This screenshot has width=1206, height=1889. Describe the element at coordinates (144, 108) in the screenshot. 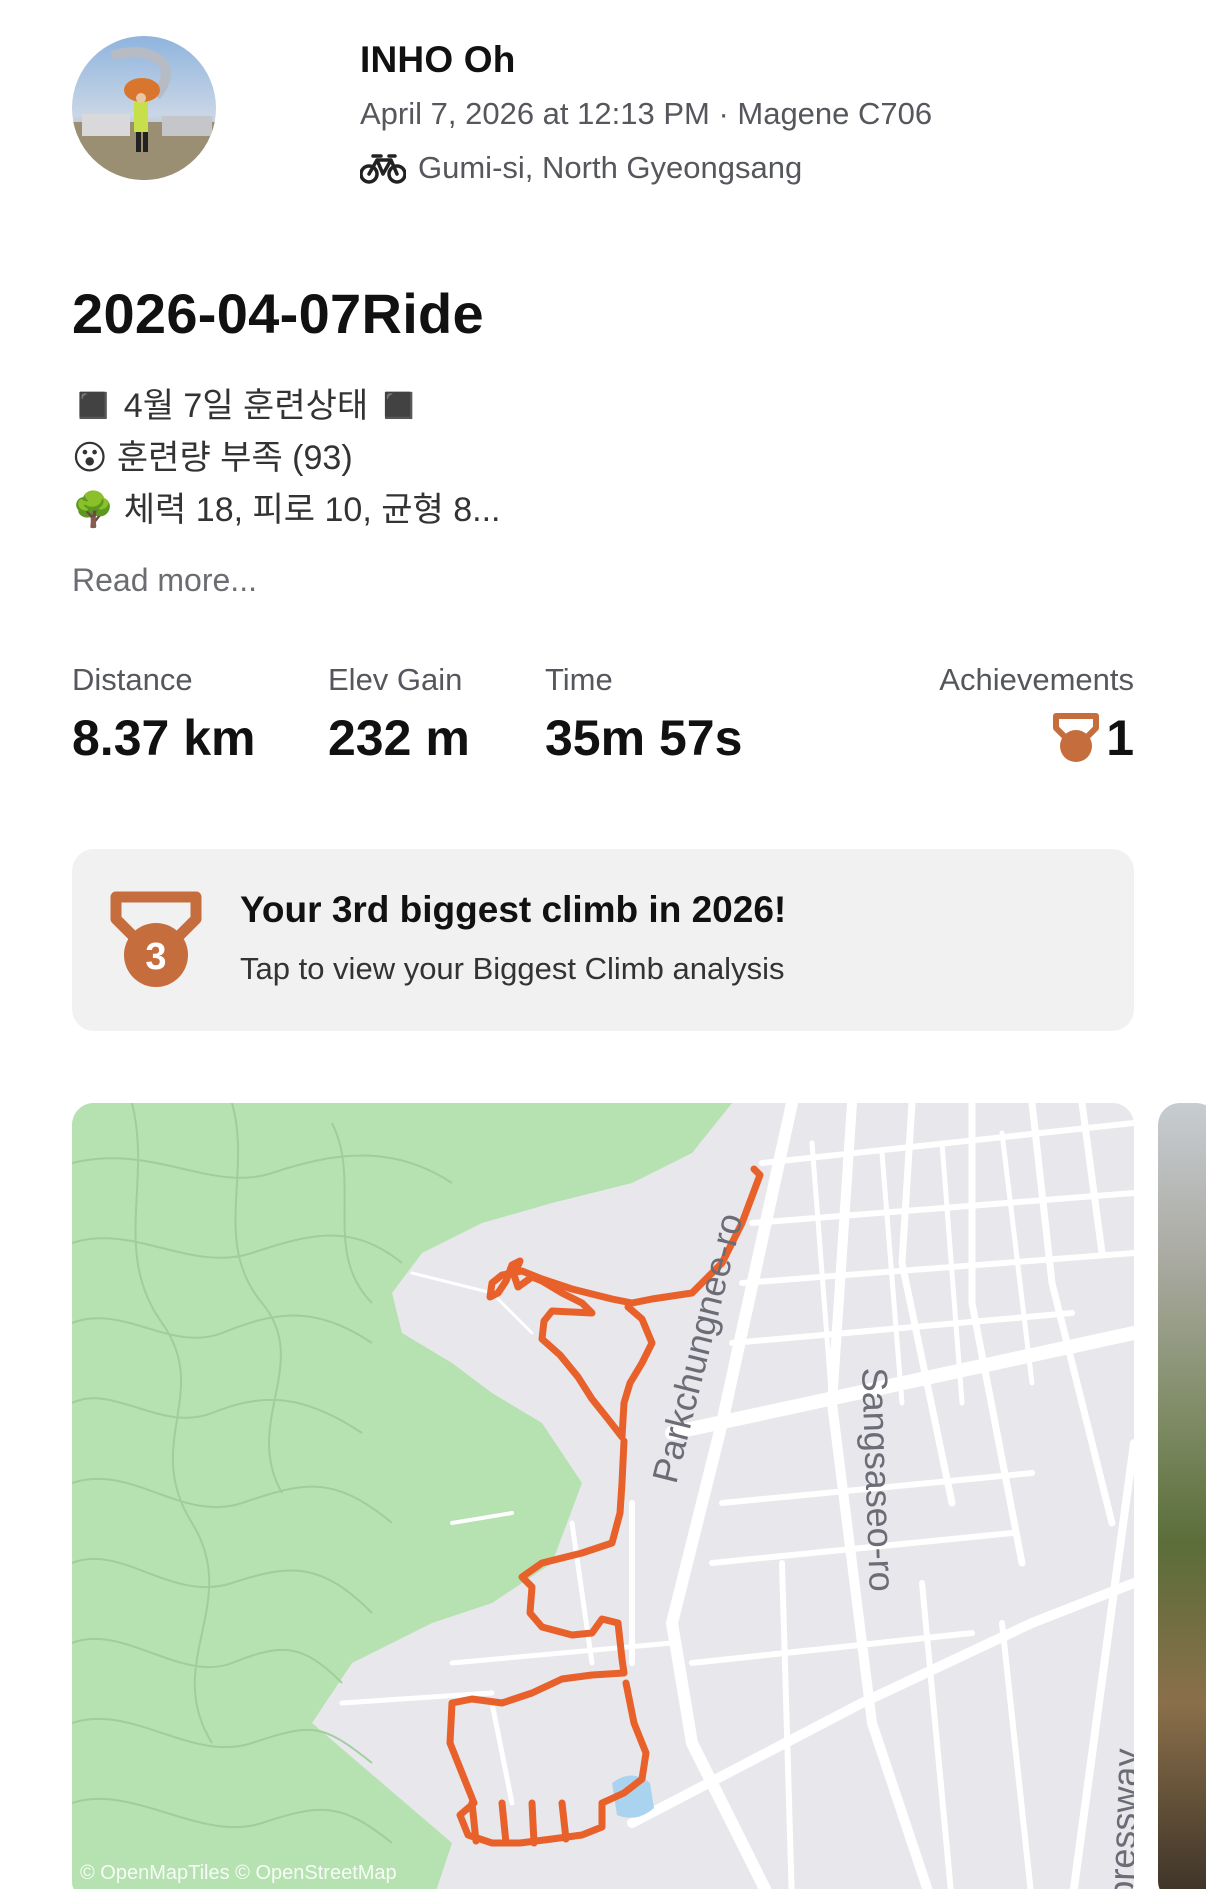

I see `avatar` at that location.